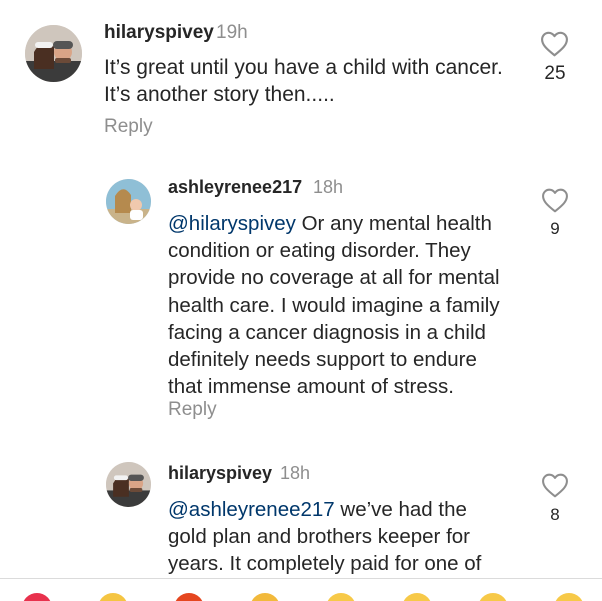 This screenshot has height=601, width=602. What do you see at coordinates (341, 597) in the screenshot?
I see `crying-face-emoji-icon` at bounding box center [341, 597].